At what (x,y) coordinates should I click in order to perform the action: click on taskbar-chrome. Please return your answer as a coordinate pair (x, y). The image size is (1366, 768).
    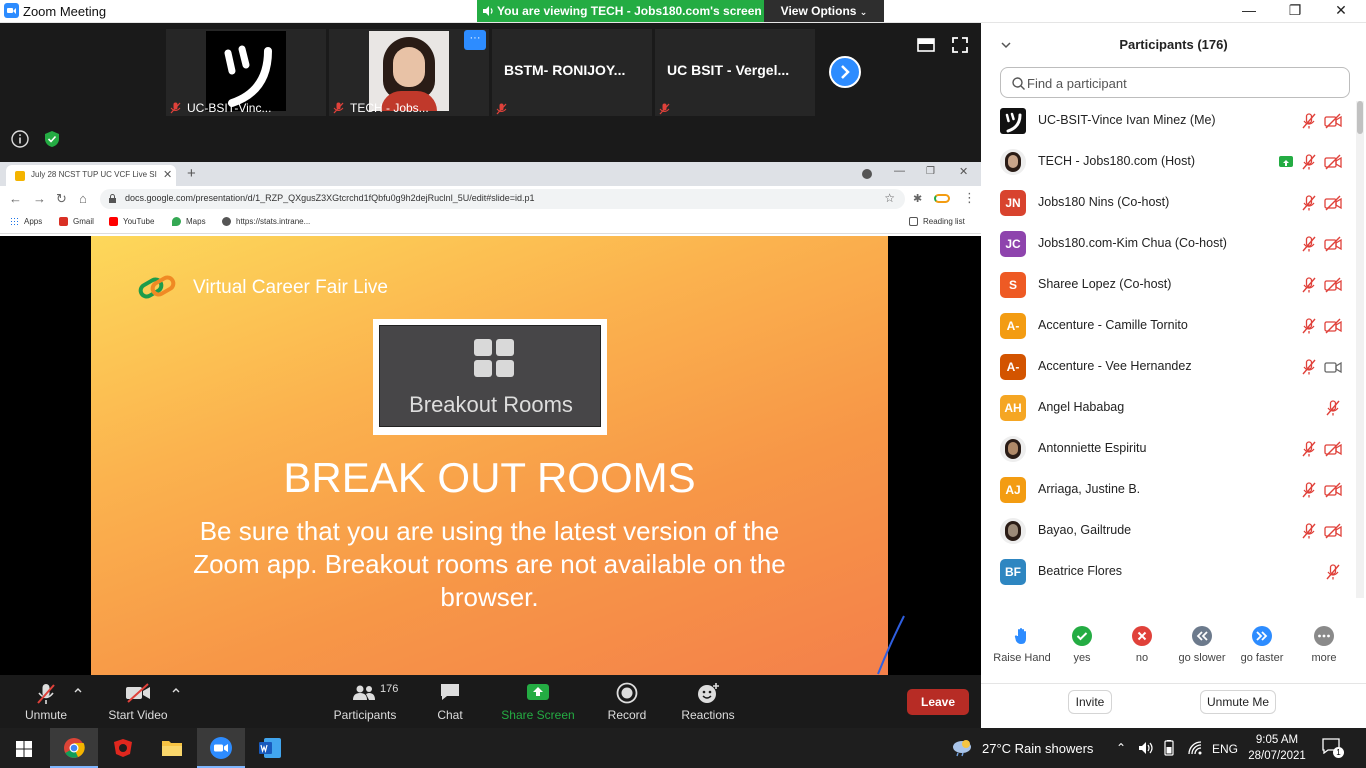
    Looking at the image, I should click on (74, 748).